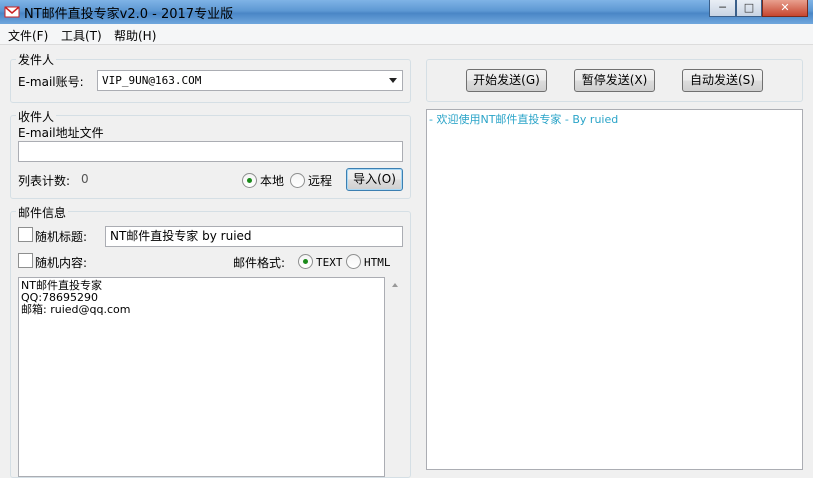  I want to click on address-file-label: E-mail地址文件, so click(61, 133).